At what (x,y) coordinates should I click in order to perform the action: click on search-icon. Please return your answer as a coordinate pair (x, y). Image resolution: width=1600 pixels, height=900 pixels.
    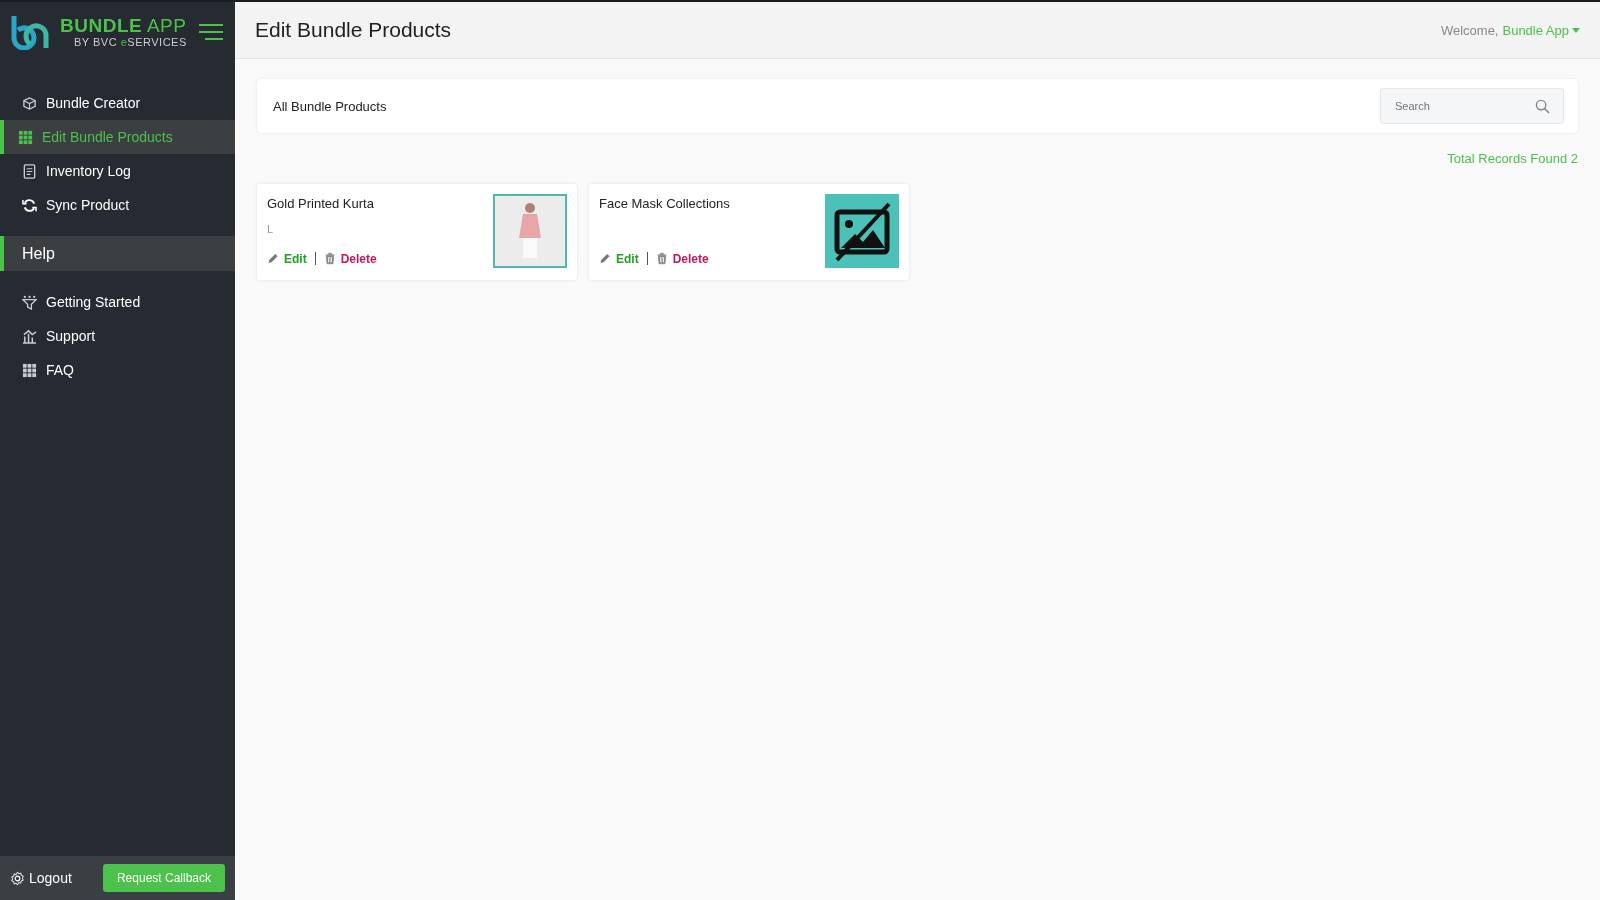
    Looking at the image, I should click on (1542, 106).